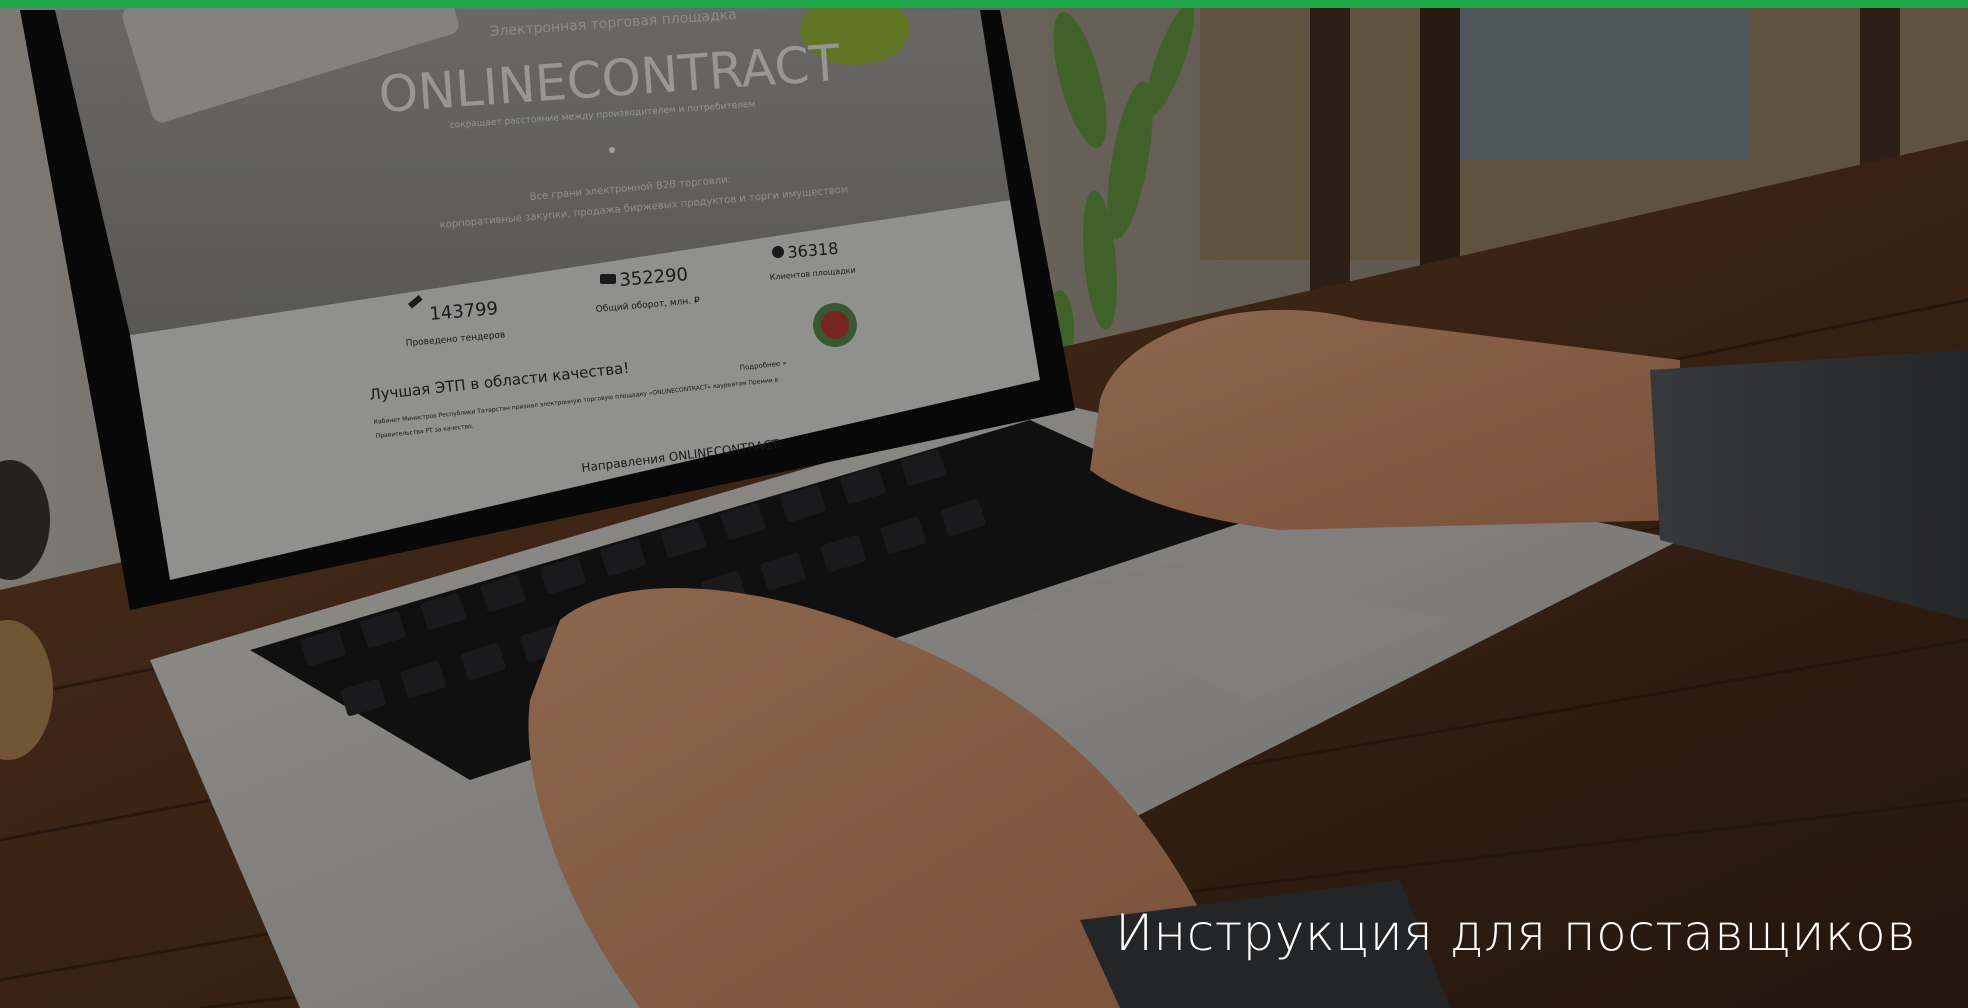 The width and height of the screenshot is (1968, 1008). I want to click on slider-dot, so click(612, 150).